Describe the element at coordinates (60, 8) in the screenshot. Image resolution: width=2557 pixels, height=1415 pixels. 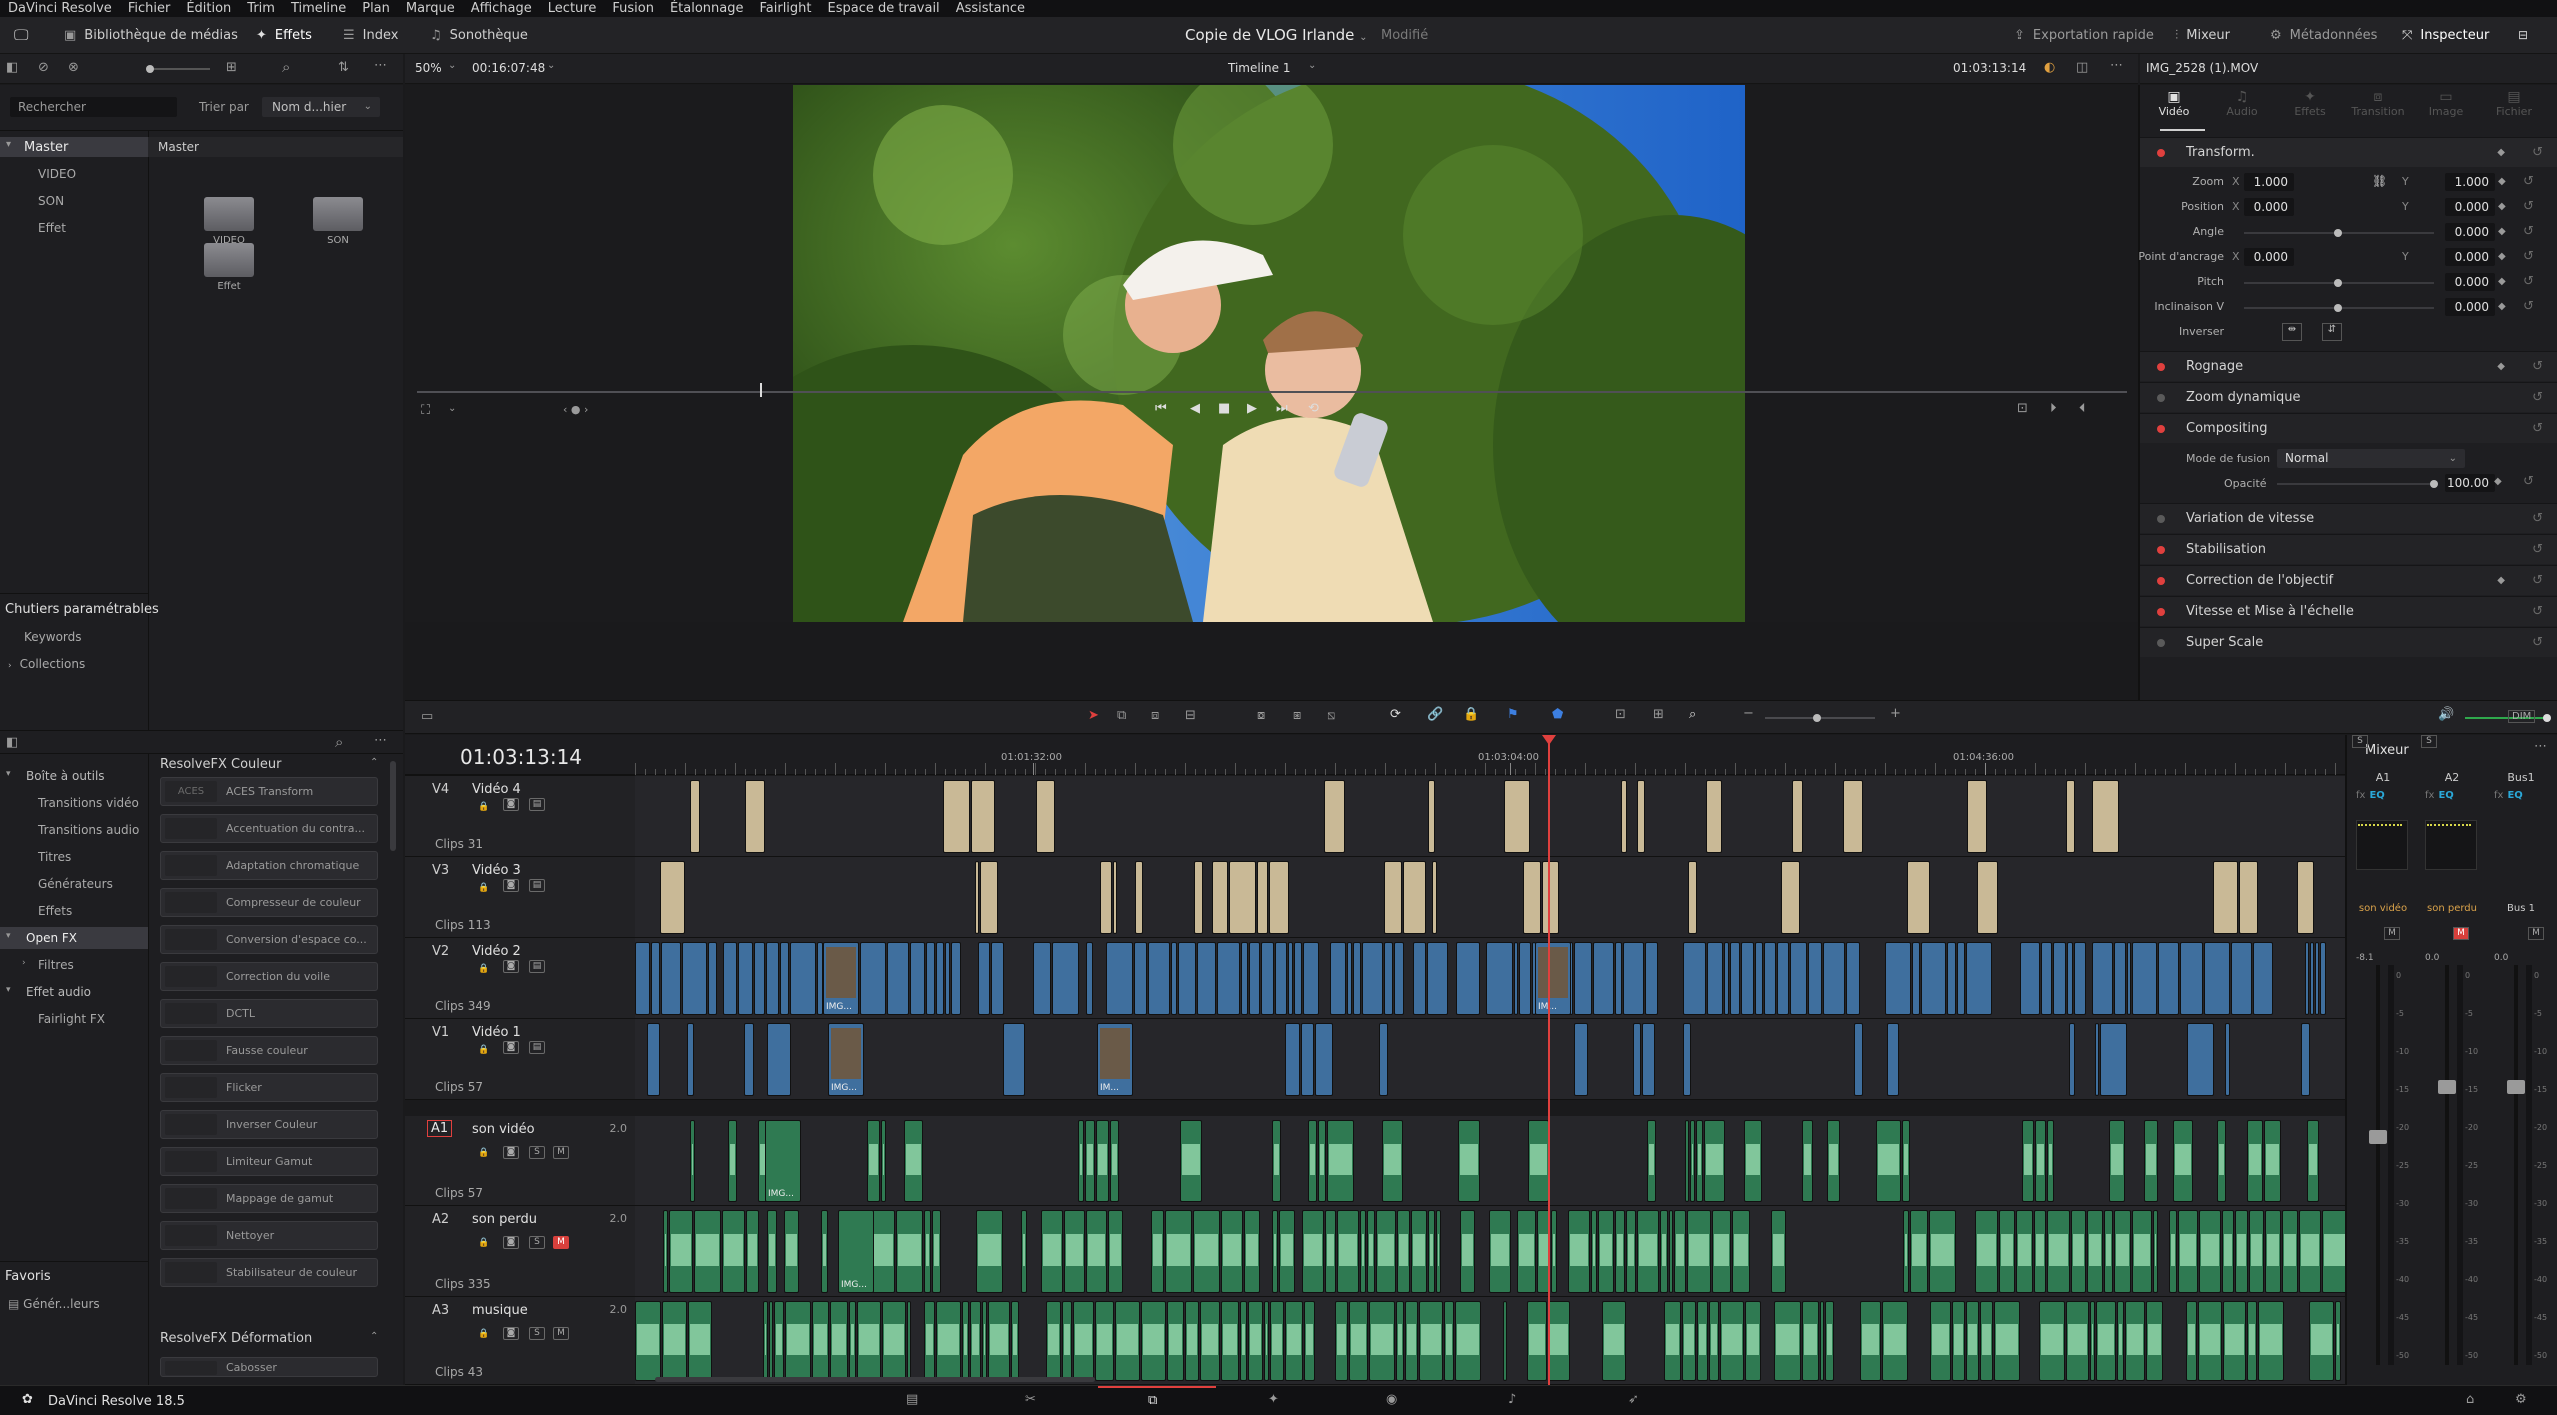
I see `menu-0: DaVinci Resolve` at that location.